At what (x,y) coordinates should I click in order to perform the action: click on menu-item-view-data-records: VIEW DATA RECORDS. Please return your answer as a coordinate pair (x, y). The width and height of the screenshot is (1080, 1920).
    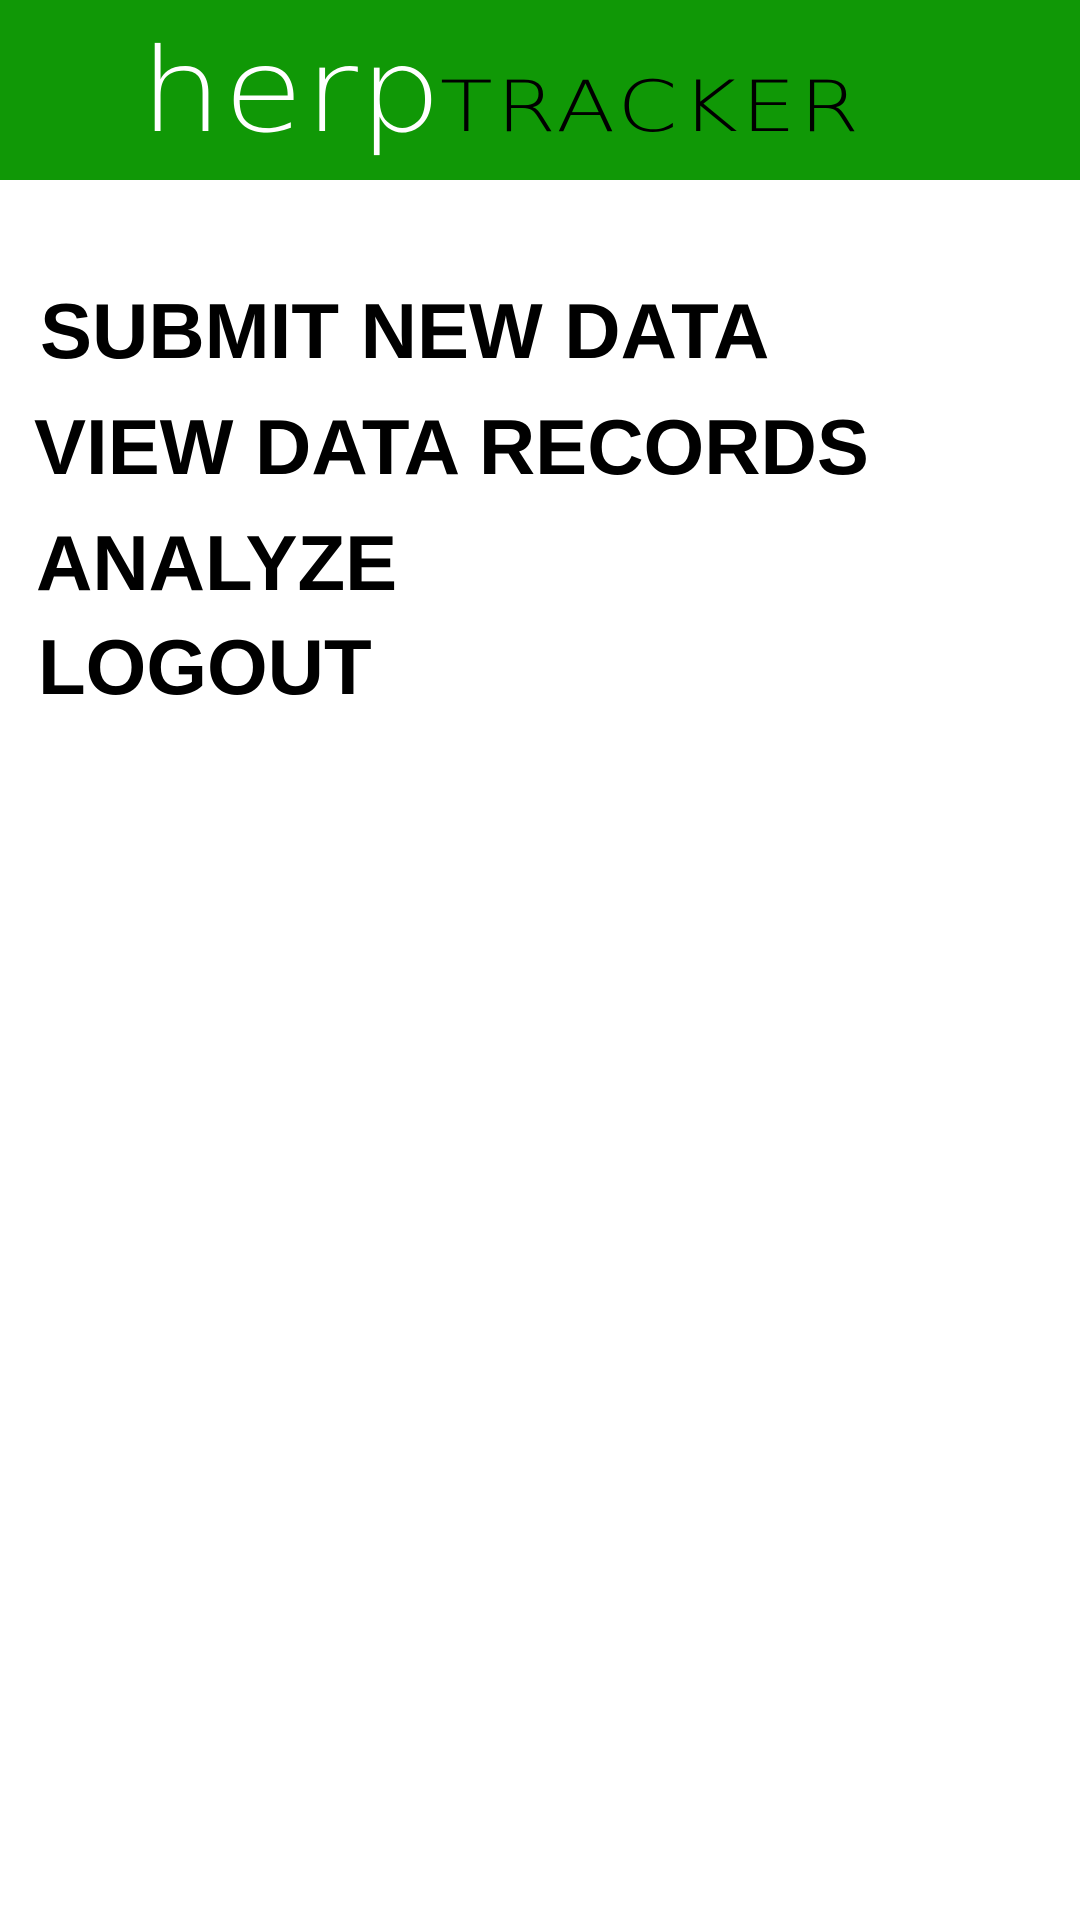
    Looking at the image, I should click on (451, 447).